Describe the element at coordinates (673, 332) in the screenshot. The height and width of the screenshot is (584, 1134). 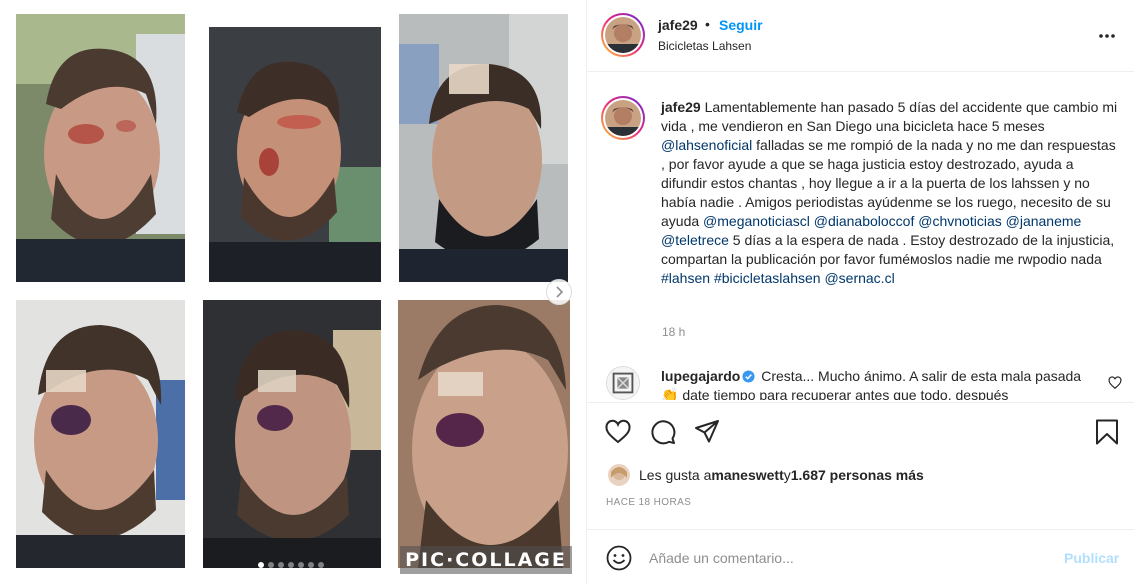
I see `caption-timestamp: 18 h` at that location.